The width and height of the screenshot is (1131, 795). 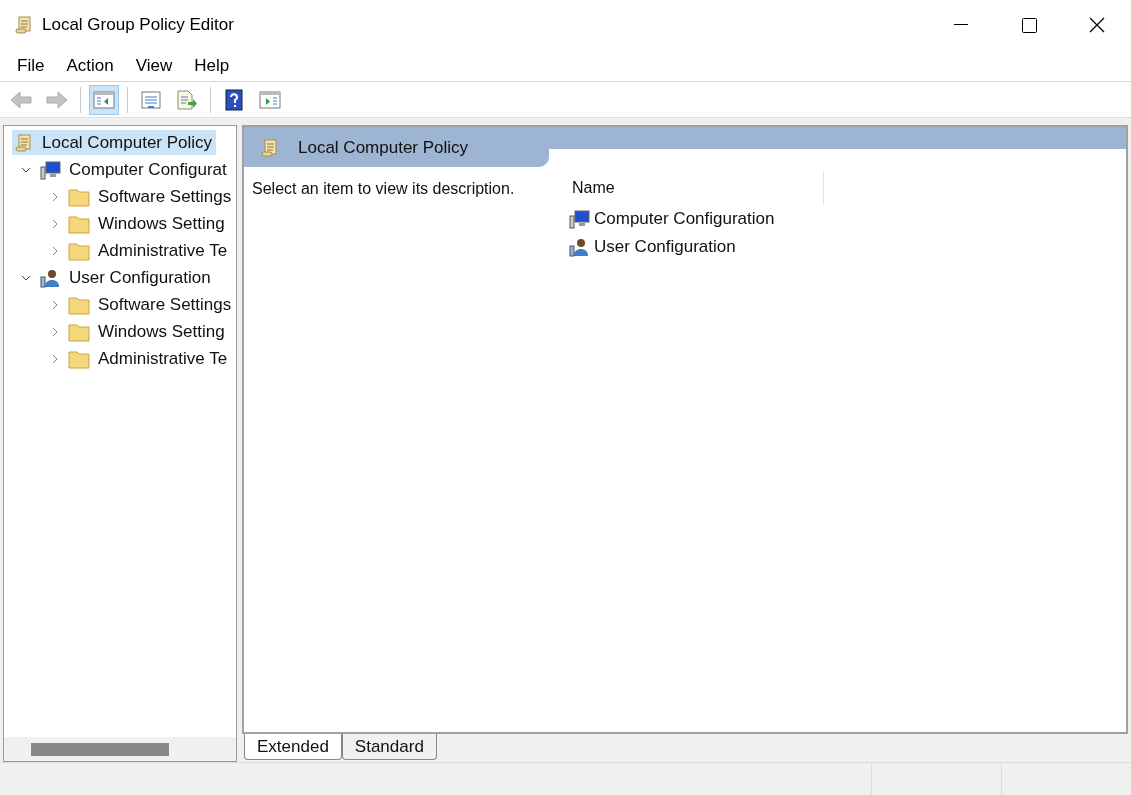 What do you see at coordinates (293, 747) in the screenshot?
I see `view-tab: Extended` at bounding box center [293, 747].